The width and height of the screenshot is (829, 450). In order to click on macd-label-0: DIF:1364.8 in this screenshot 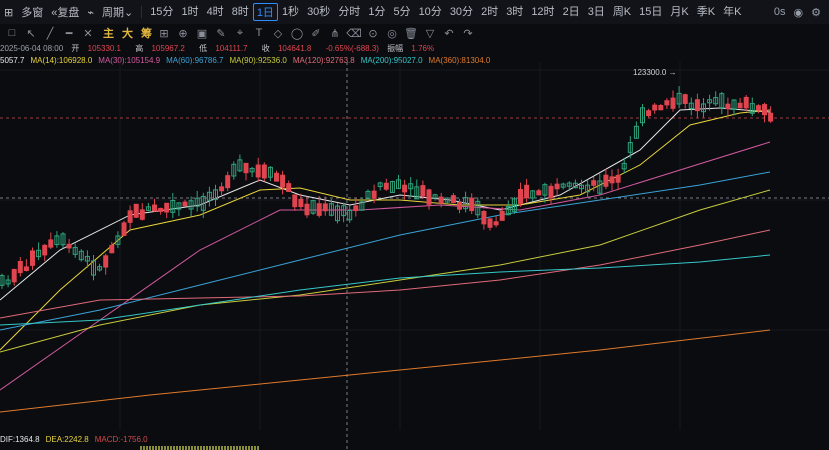, I will do `click(20, 439)`.